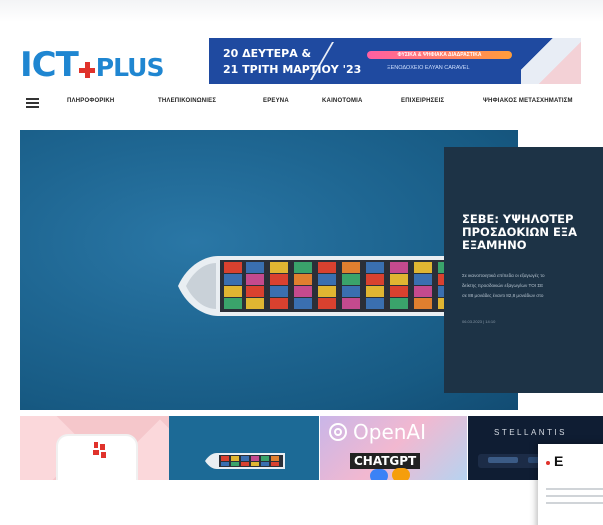 This screenshot has width=603, height=525. What do you see at coordinates (301, 11) in the screenshot?
I see `top-shadow` at bounding box center [301, 11].